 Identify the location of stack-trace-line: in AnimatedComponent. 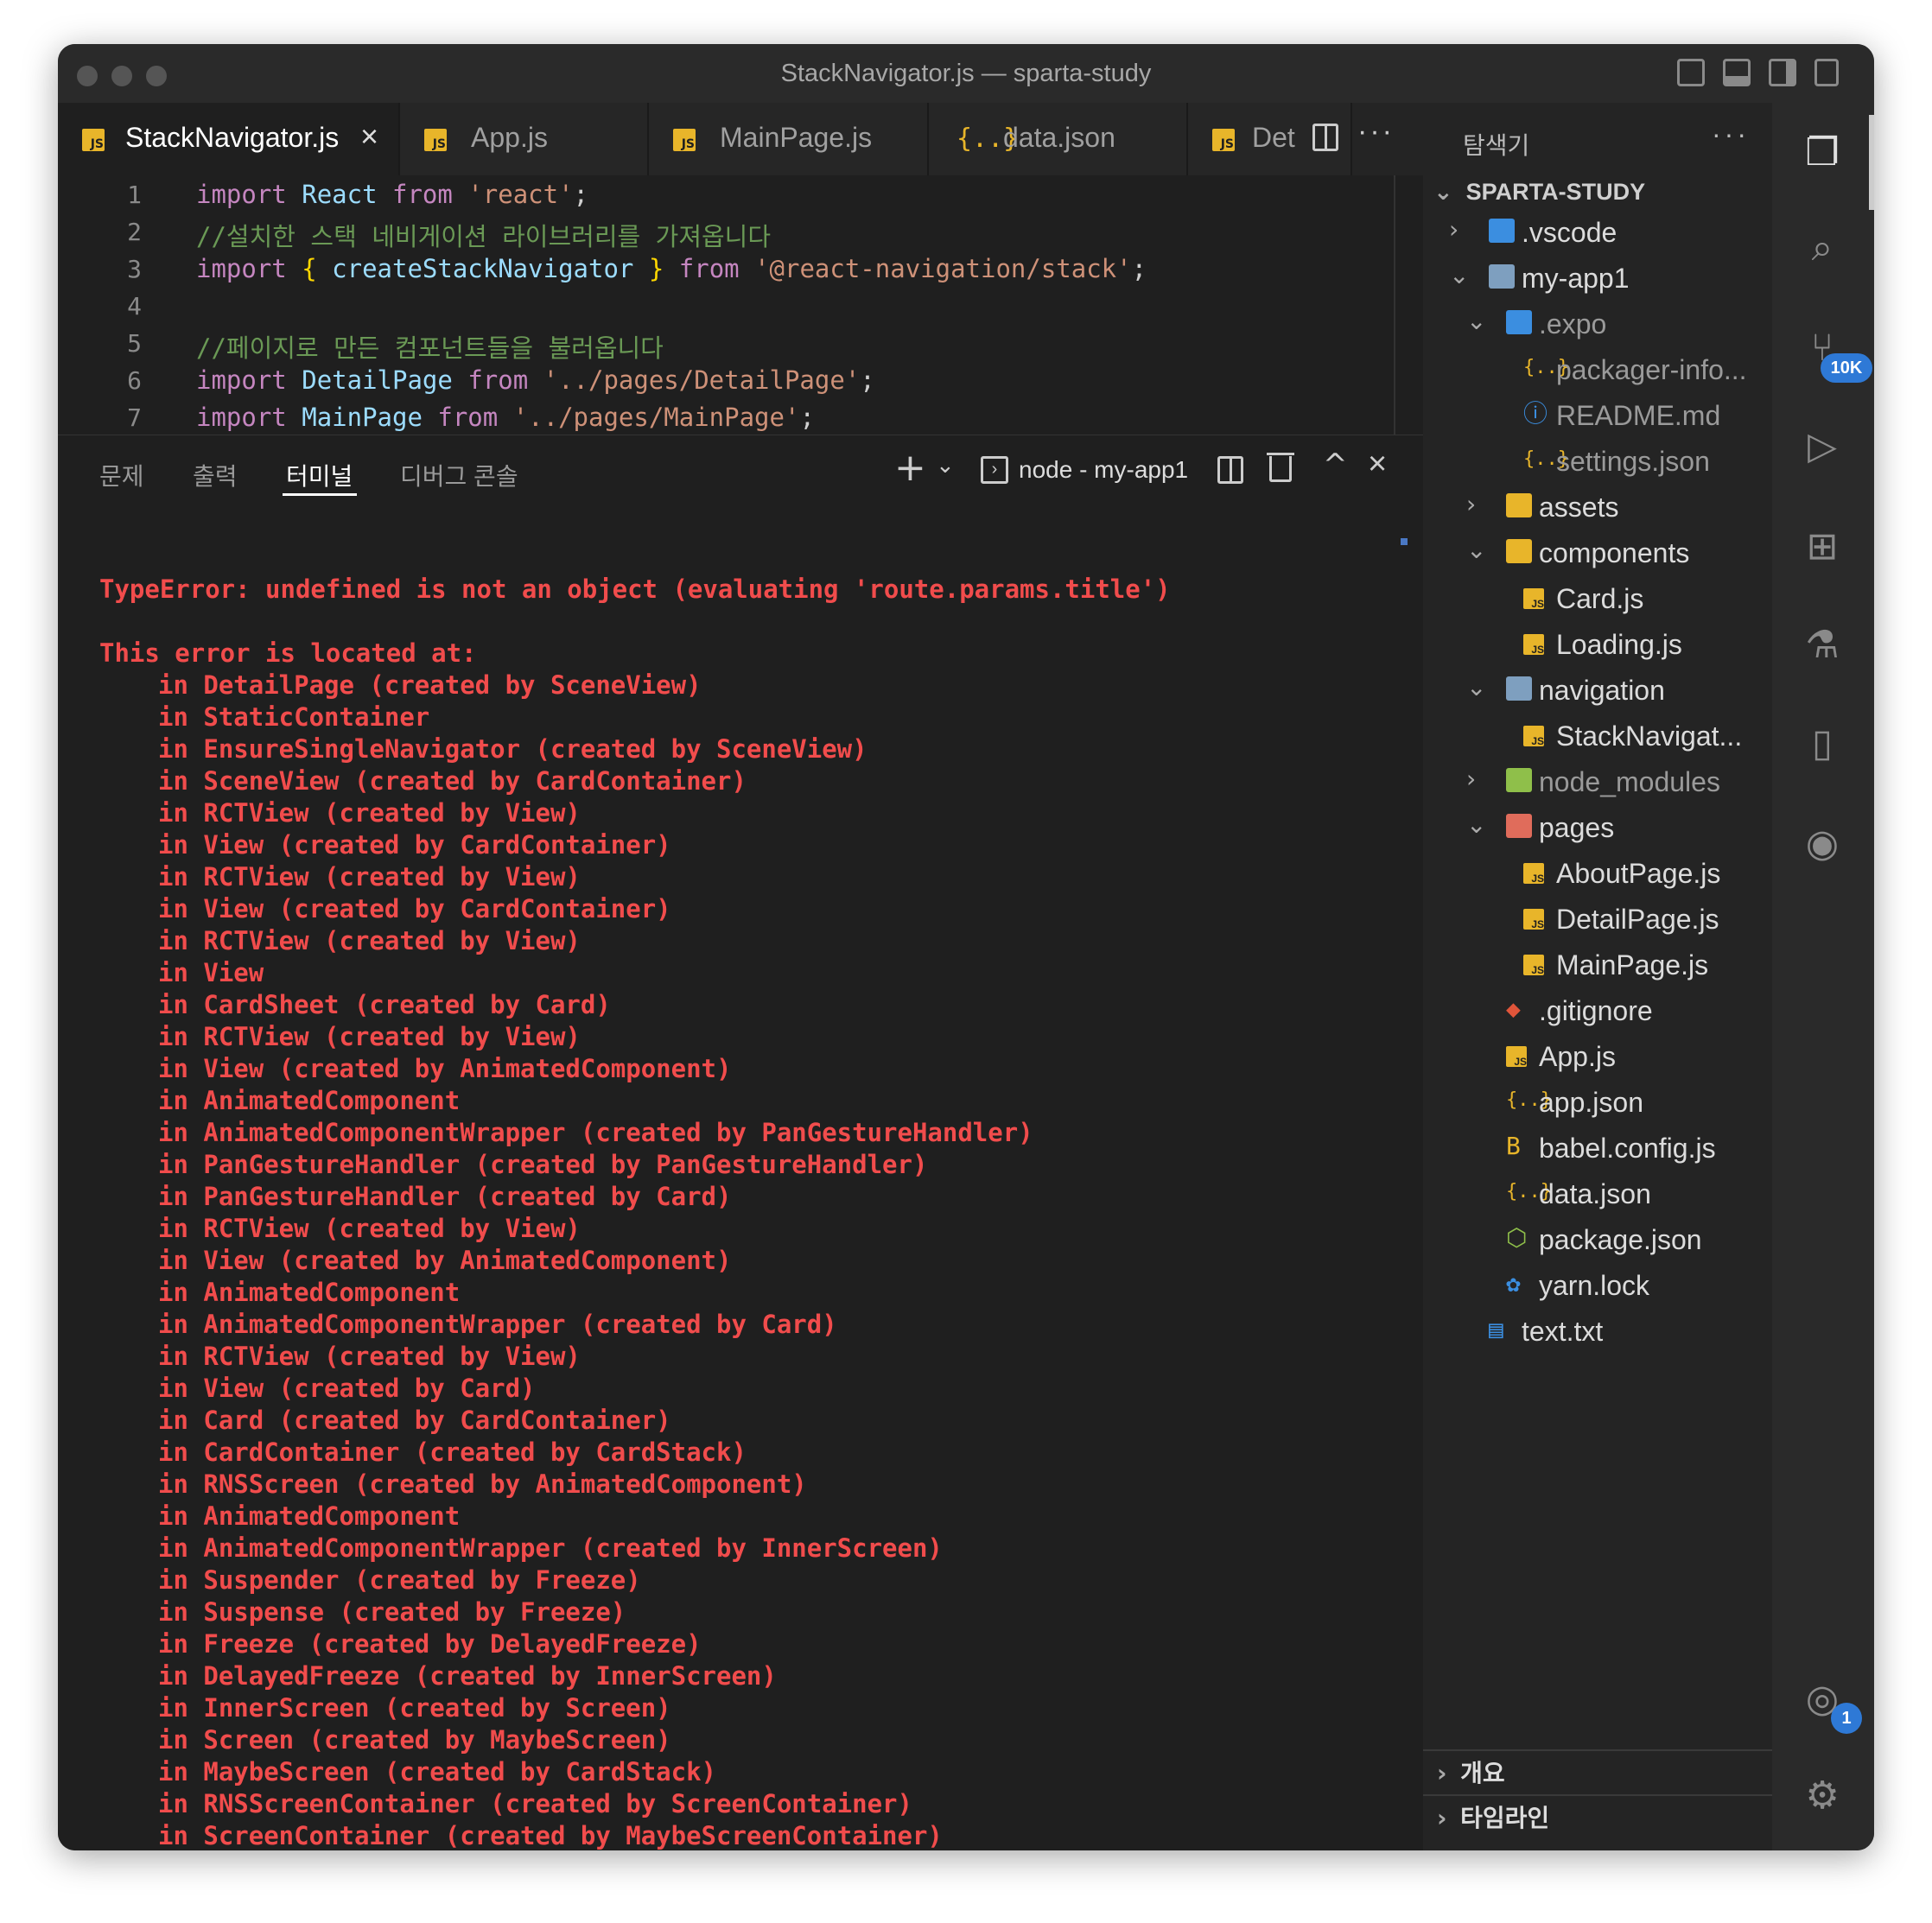
(309, 1100).